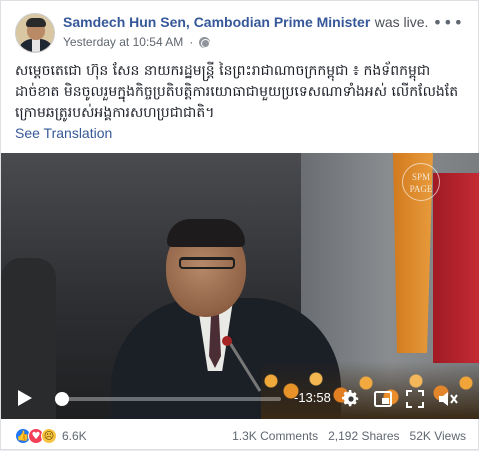 This screenshot has width=479, height=451. I want to click on post-meta: Yesterday at 10:54 AM ·, so click(137, 42).